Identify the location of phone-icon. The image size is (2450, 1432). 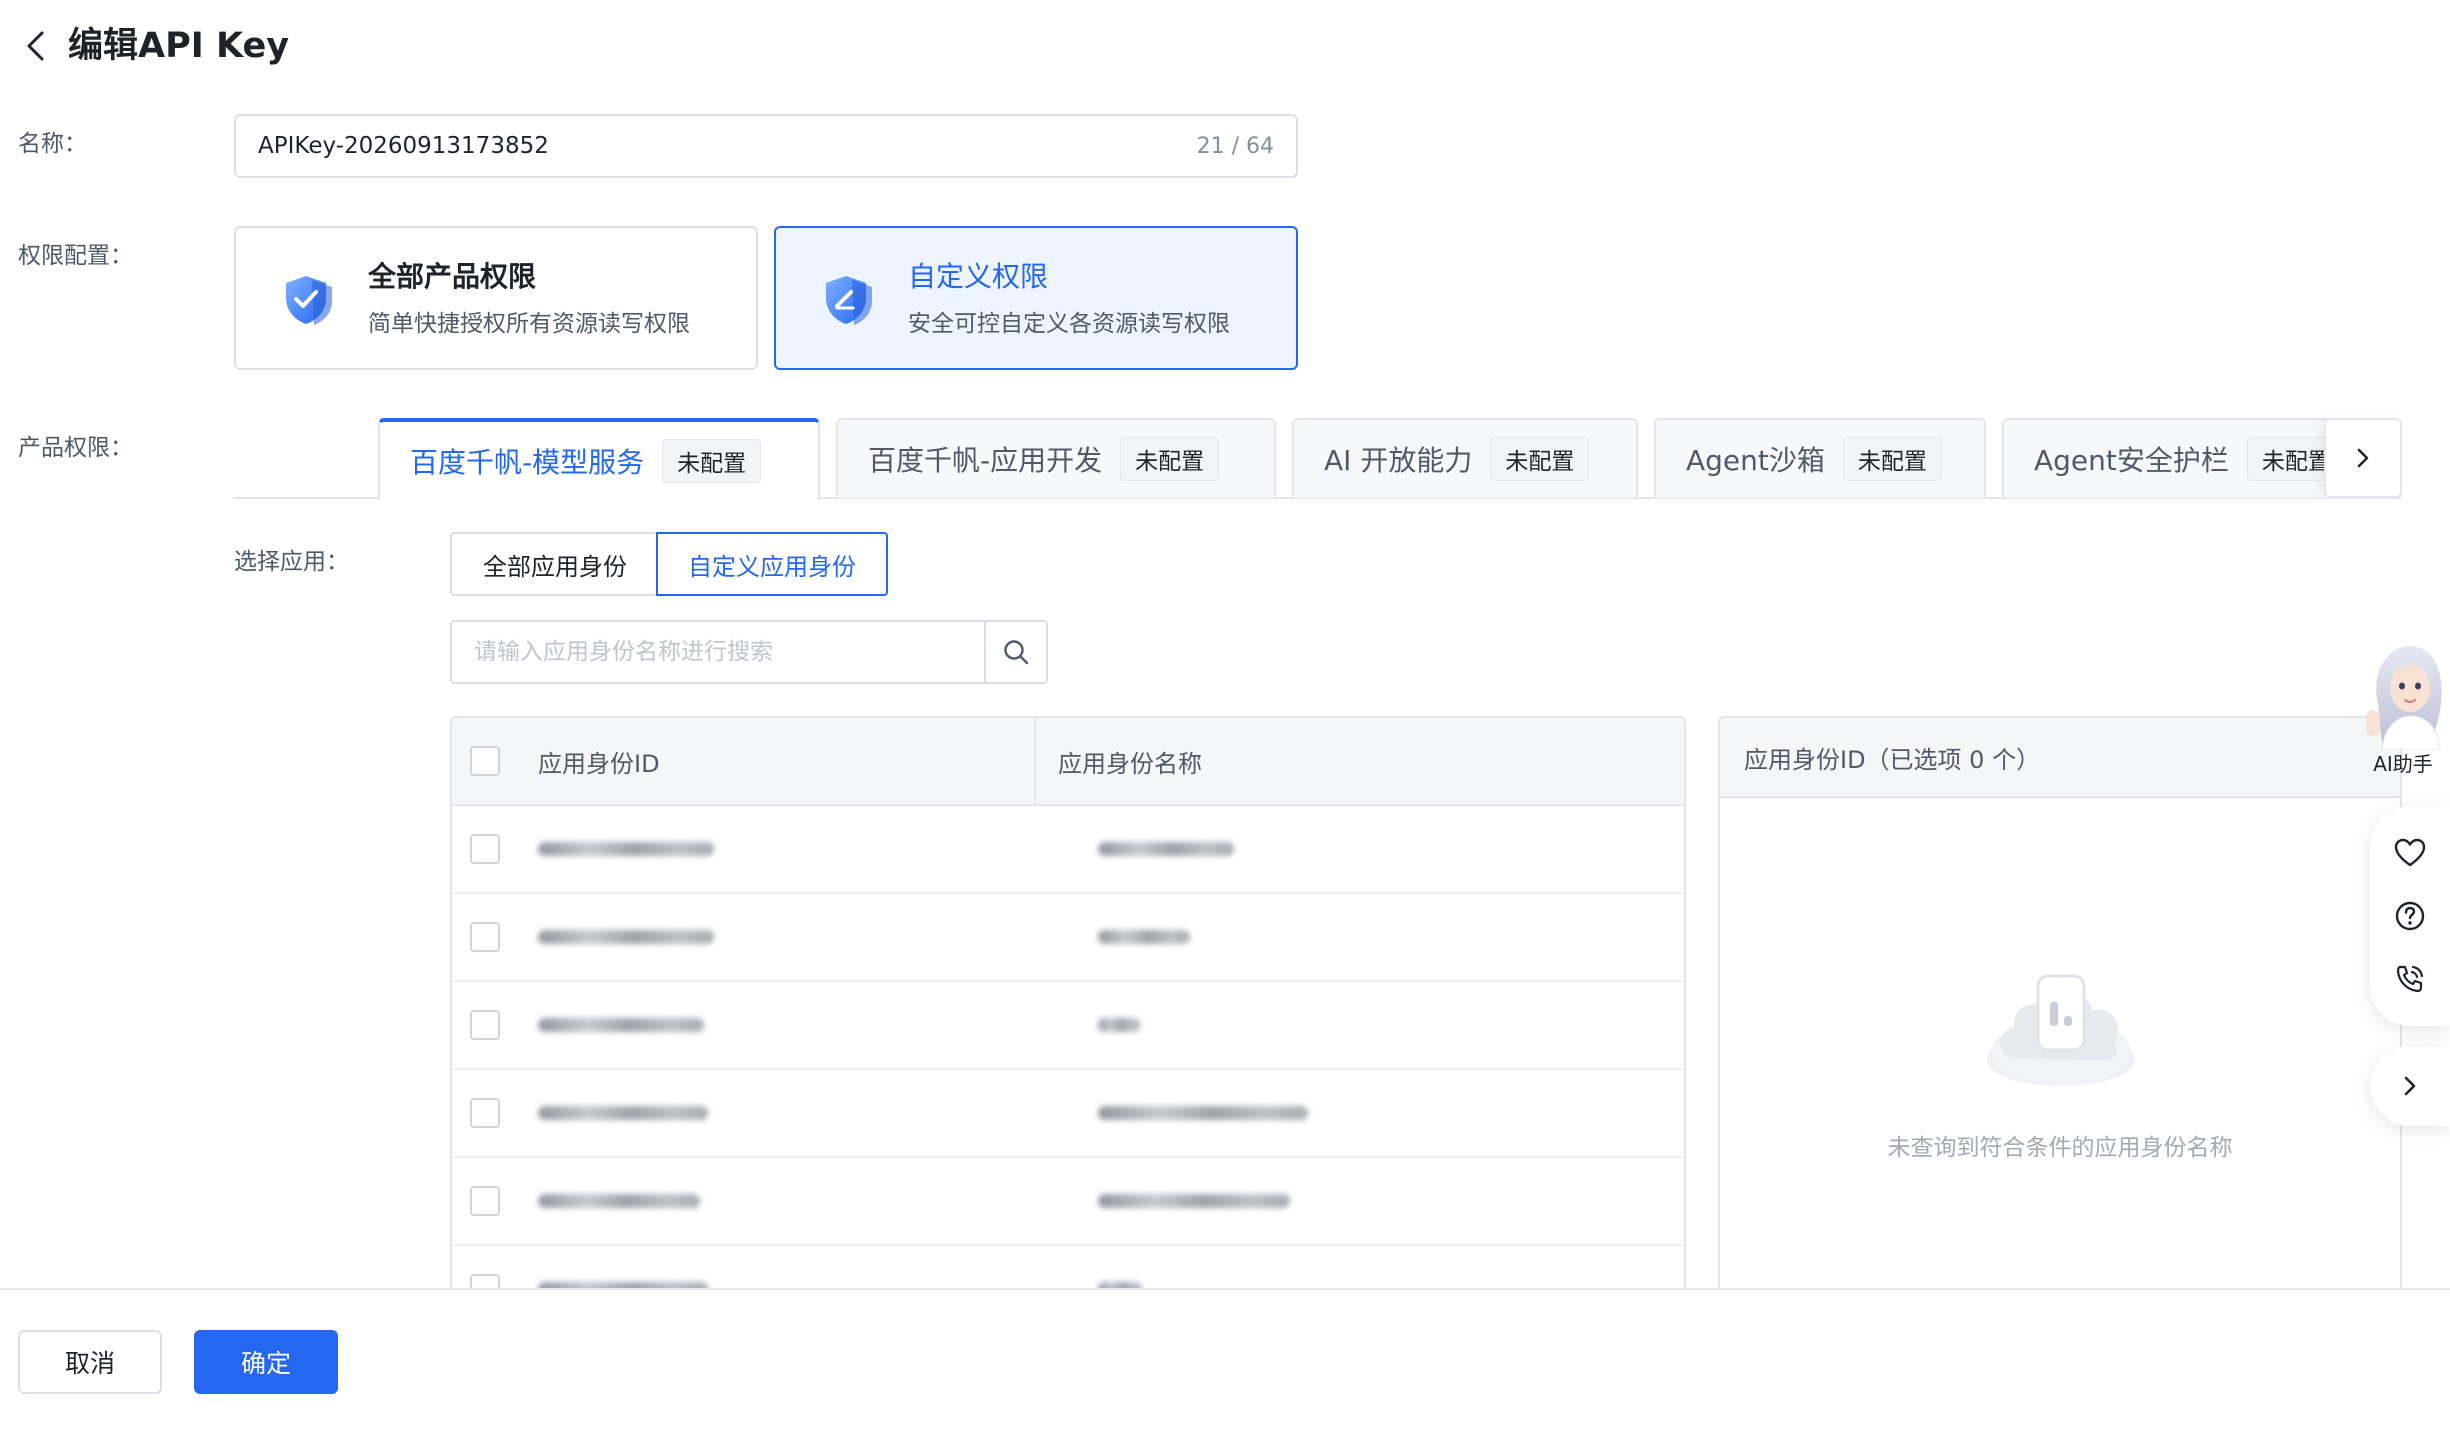
(2410, 978).